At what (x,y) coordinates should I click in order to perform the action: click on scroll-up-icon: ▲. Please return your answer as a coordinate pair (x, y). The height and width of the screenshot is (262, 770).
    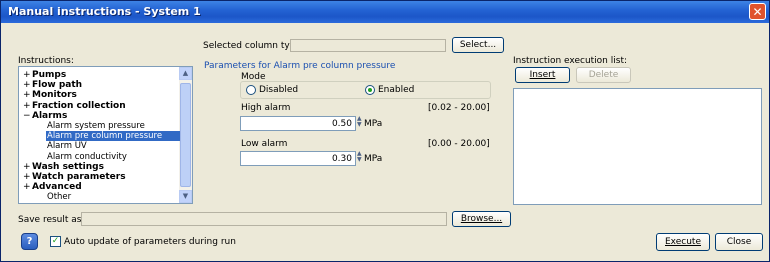
    Looking at the image, I should click on (185, 73).